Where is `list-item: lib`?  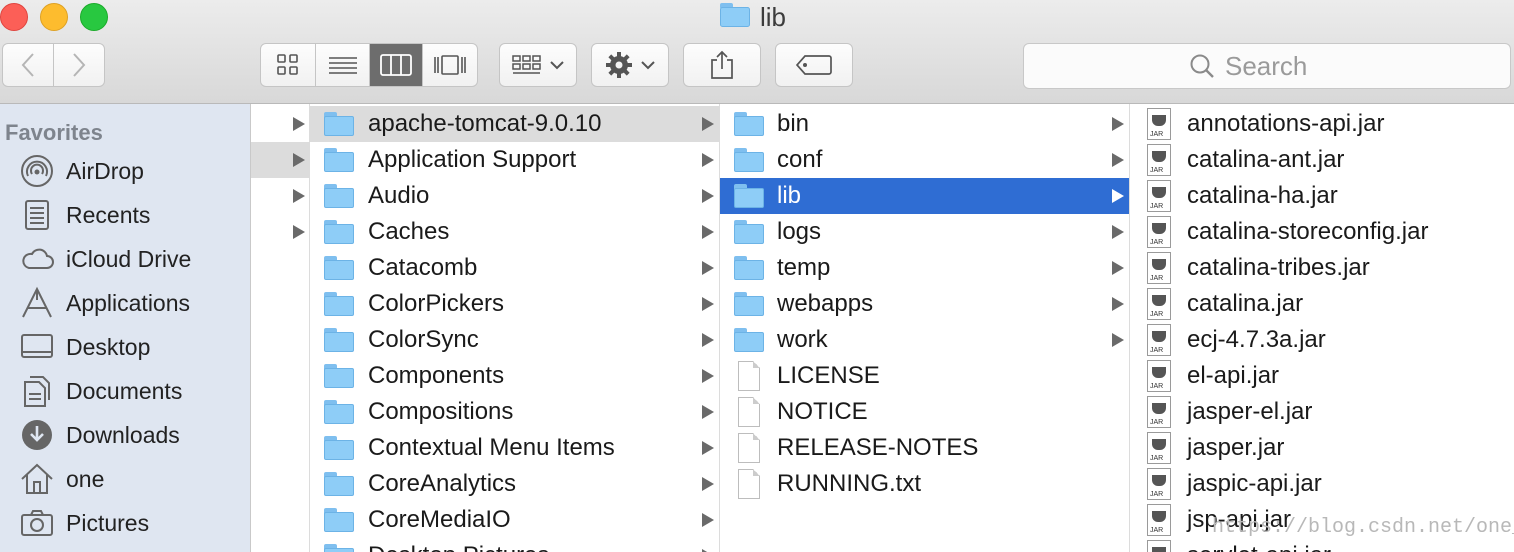 list-item: lib is located at coordinates (924, 196).